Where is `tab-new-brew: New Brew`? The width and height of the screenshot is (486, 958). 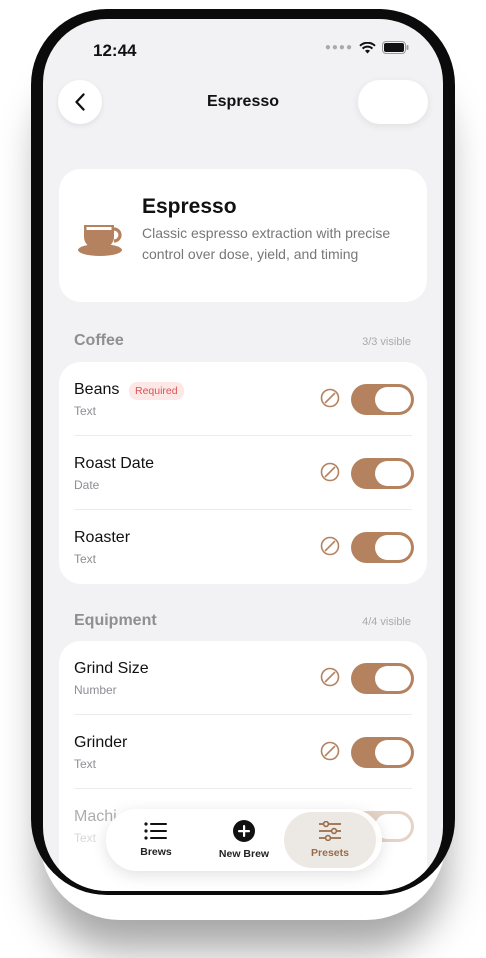 tab-new-brew: New Brew is located at coordinates (244, 840).